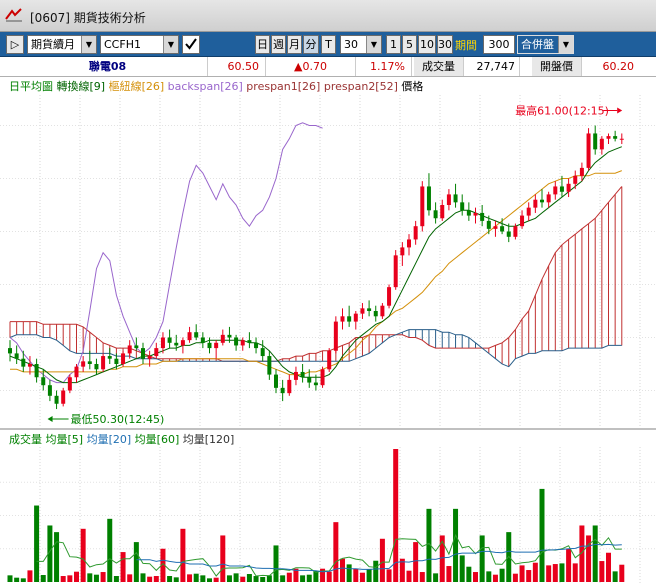  Describe the element at coordinates (139, 44) in the screenshot. I see `symbol-input: CCFH1 ▼` at that location.